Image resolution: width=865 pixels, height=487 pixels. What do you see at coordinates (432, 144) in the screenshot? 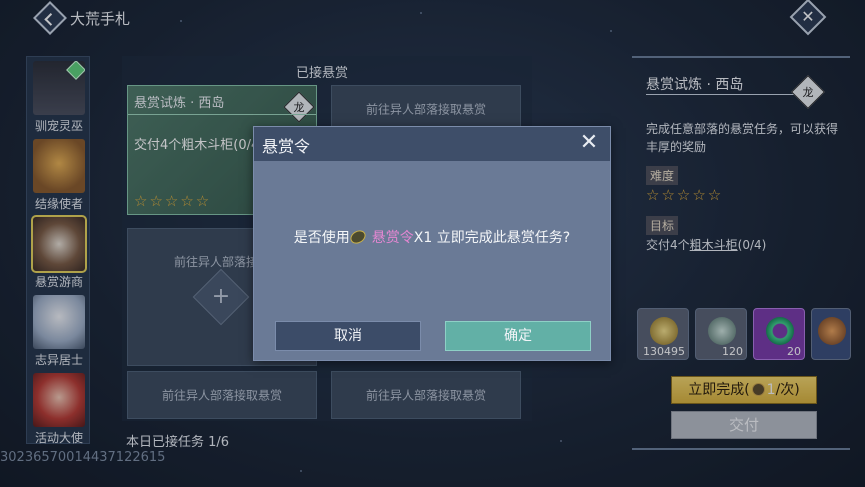
I see `dialog-header: 悬赏令 ✕` at bounding box center [432, 144].